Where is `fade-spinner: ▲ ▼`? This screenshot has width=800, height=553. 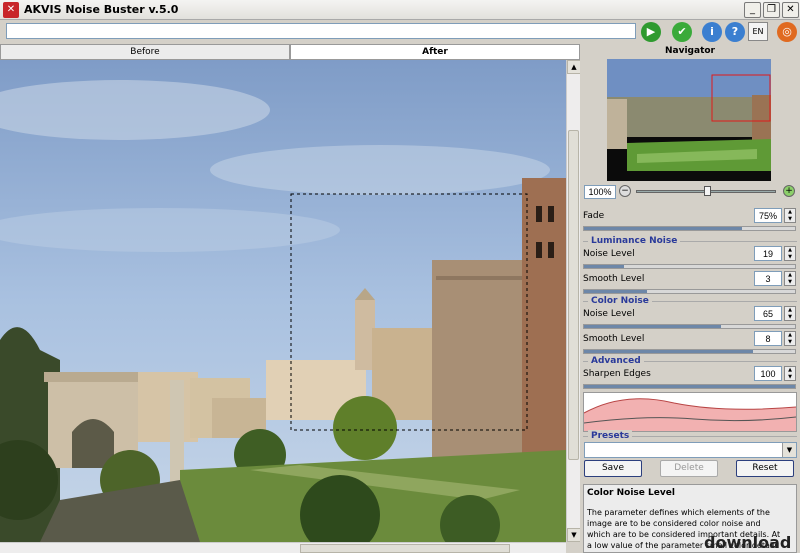
fade-spinner: ▲ ▼ is located at coordinates (790, 215).